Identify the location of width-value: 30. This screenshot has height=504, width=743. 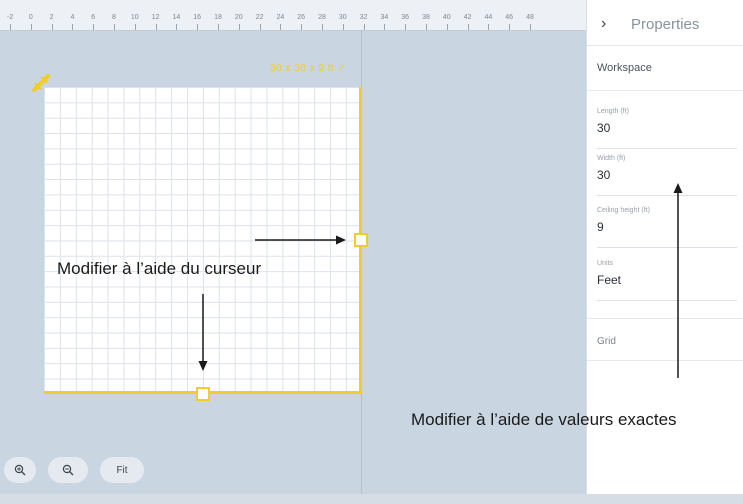
(603, 175).